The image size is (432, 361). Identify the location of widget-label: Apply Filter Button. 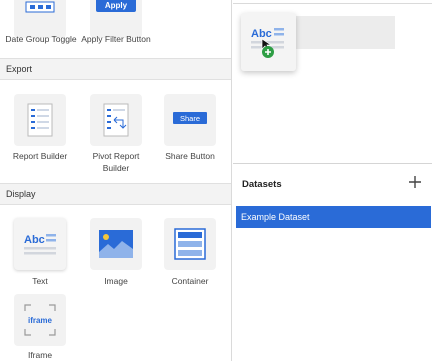
(116, 39).